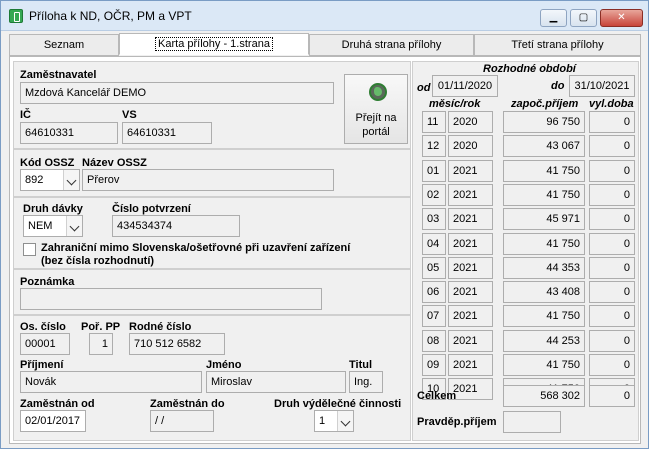 The height and width of the screenshot is (449, 649). What do you see at coordinates (437, 396) in the screenshot?
I see `total-label: Celkem` at bounding box center [437, 396].